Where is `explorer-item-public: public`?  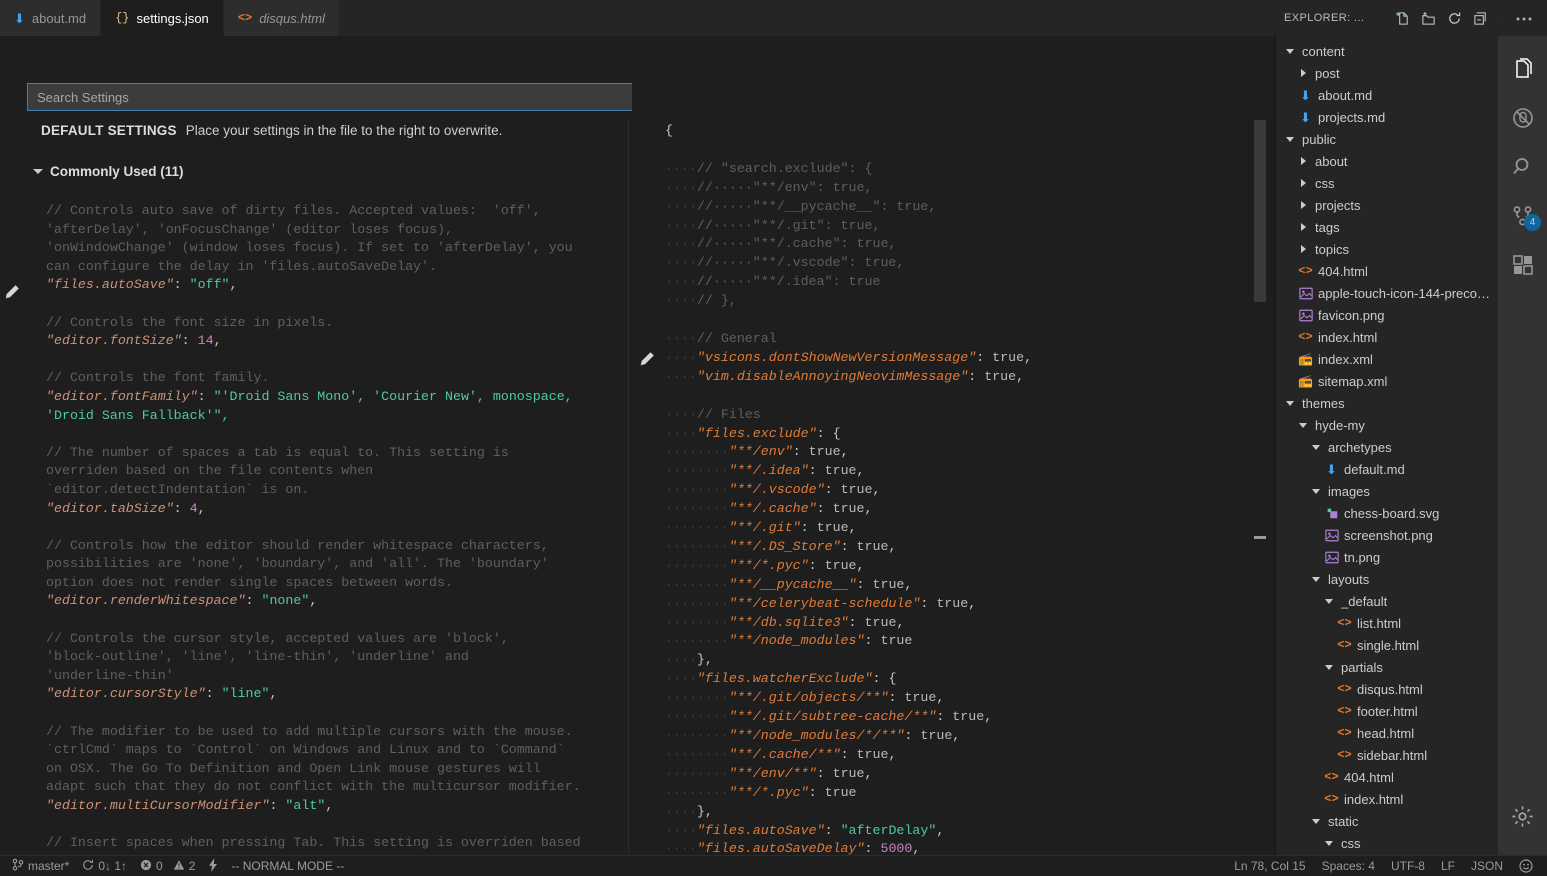 explorer-item-public: public is located at coordinates (1387, 139).